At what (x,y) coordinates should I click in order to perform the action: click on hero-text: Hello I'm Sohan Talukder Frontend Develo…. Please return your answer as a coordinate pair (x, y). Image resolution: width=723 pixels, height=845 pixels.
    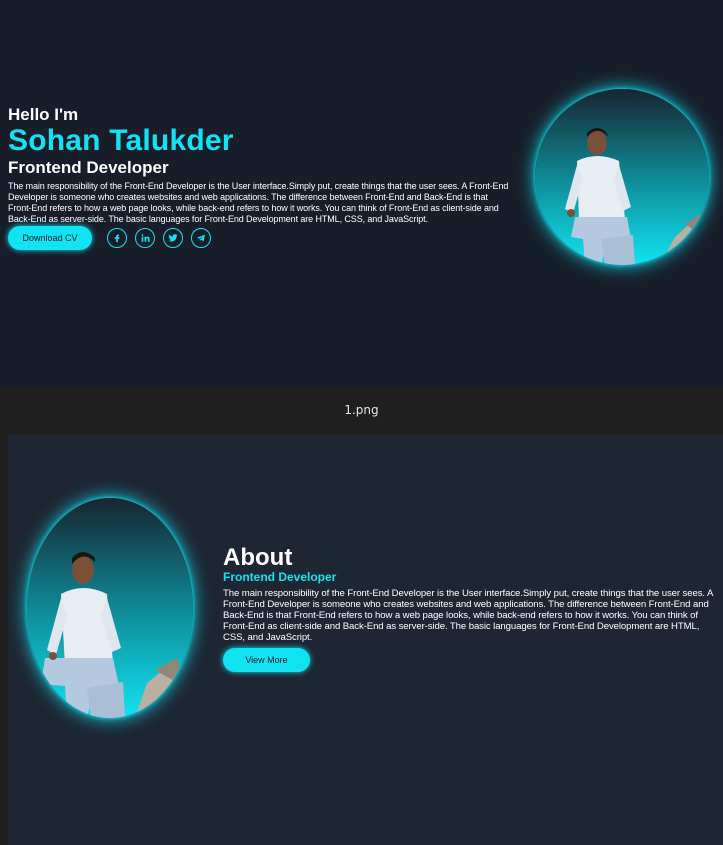
    Looking at the image, I should click on (260, 165).